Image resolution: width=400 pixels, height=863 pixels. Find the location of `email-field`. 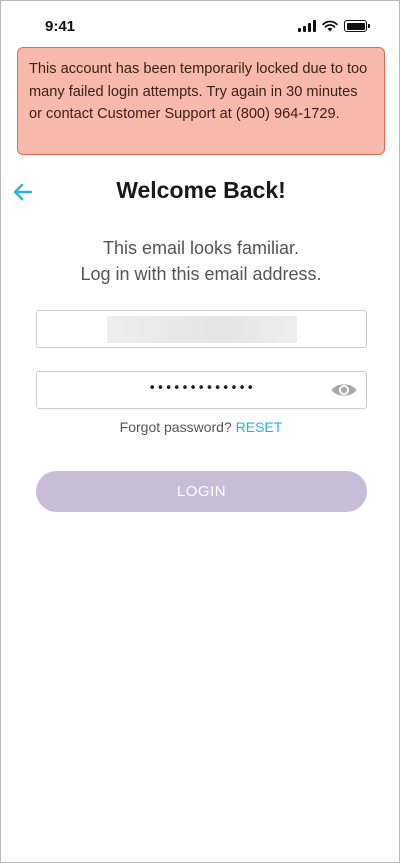

email-field is located at coordinates (201, 329).